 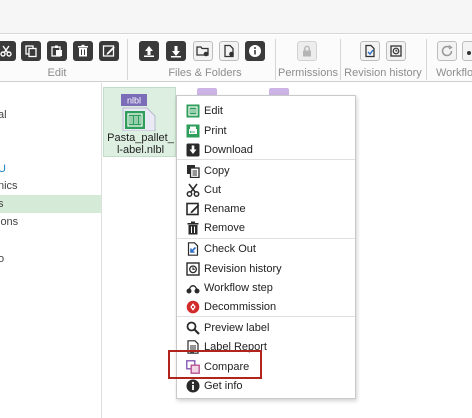 I want to click on new-file-toolbar-icon, so click(x=229, y=51).